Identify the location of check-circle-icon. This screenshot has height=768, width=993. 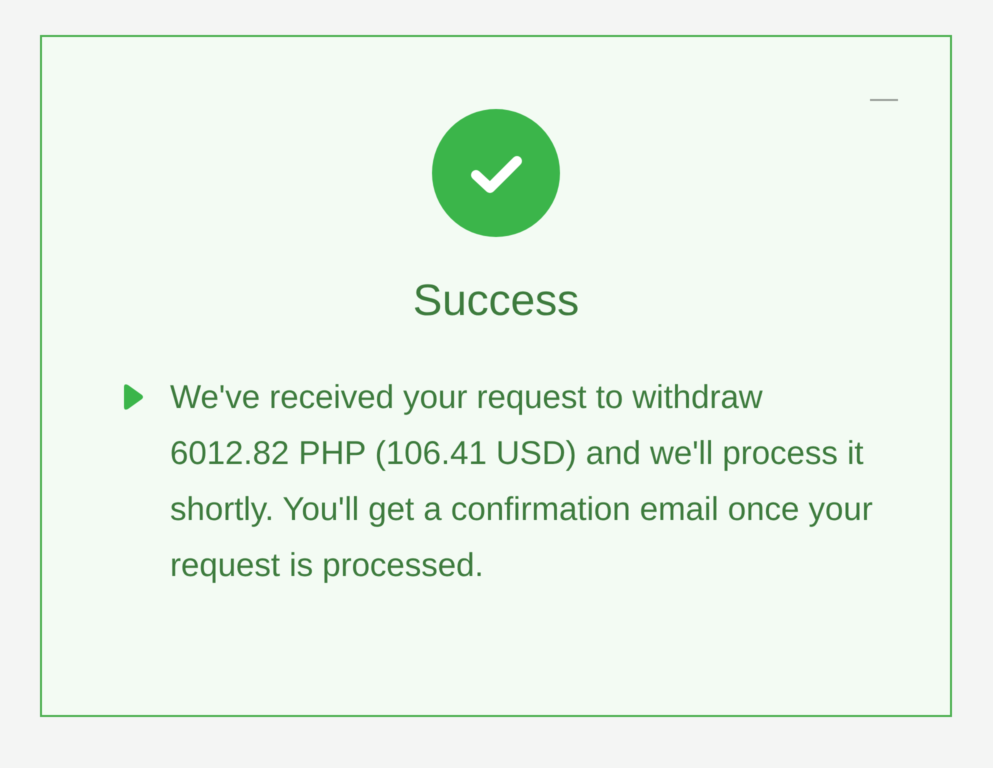
(496, 173).